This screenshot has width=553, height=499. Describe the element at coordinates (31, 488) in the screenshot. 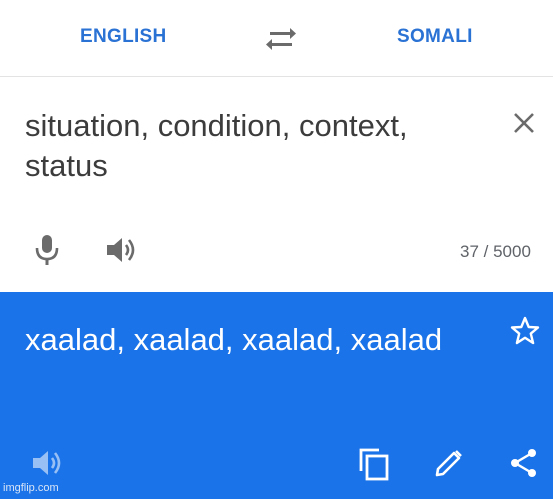

I see `watermark: imgflip.com` at that location.